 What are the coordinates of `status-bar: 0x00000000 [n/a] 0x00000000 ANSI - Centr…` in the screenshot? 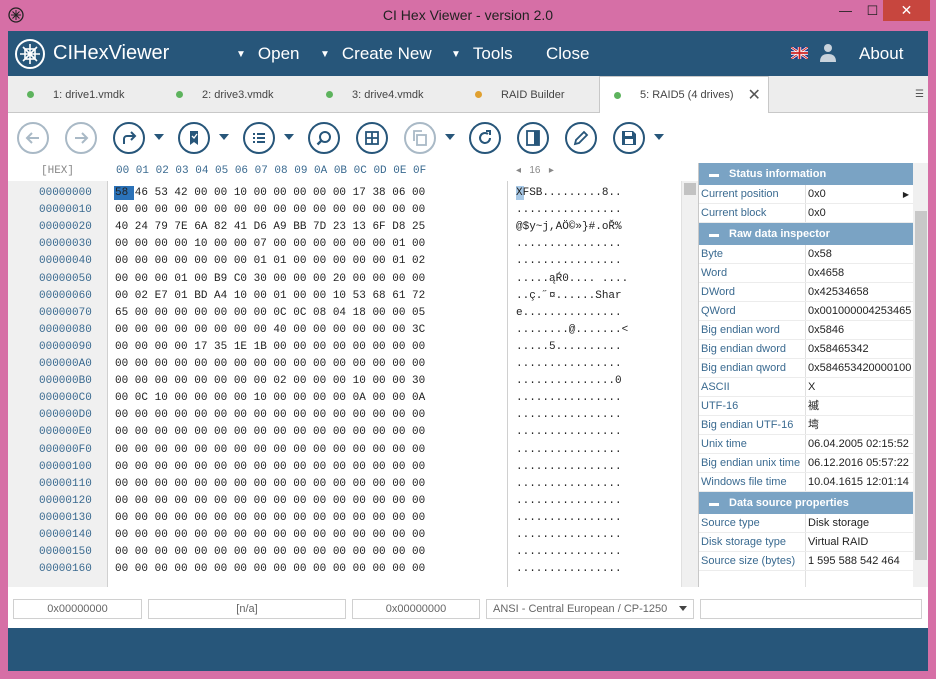 It's located at (468, 609).